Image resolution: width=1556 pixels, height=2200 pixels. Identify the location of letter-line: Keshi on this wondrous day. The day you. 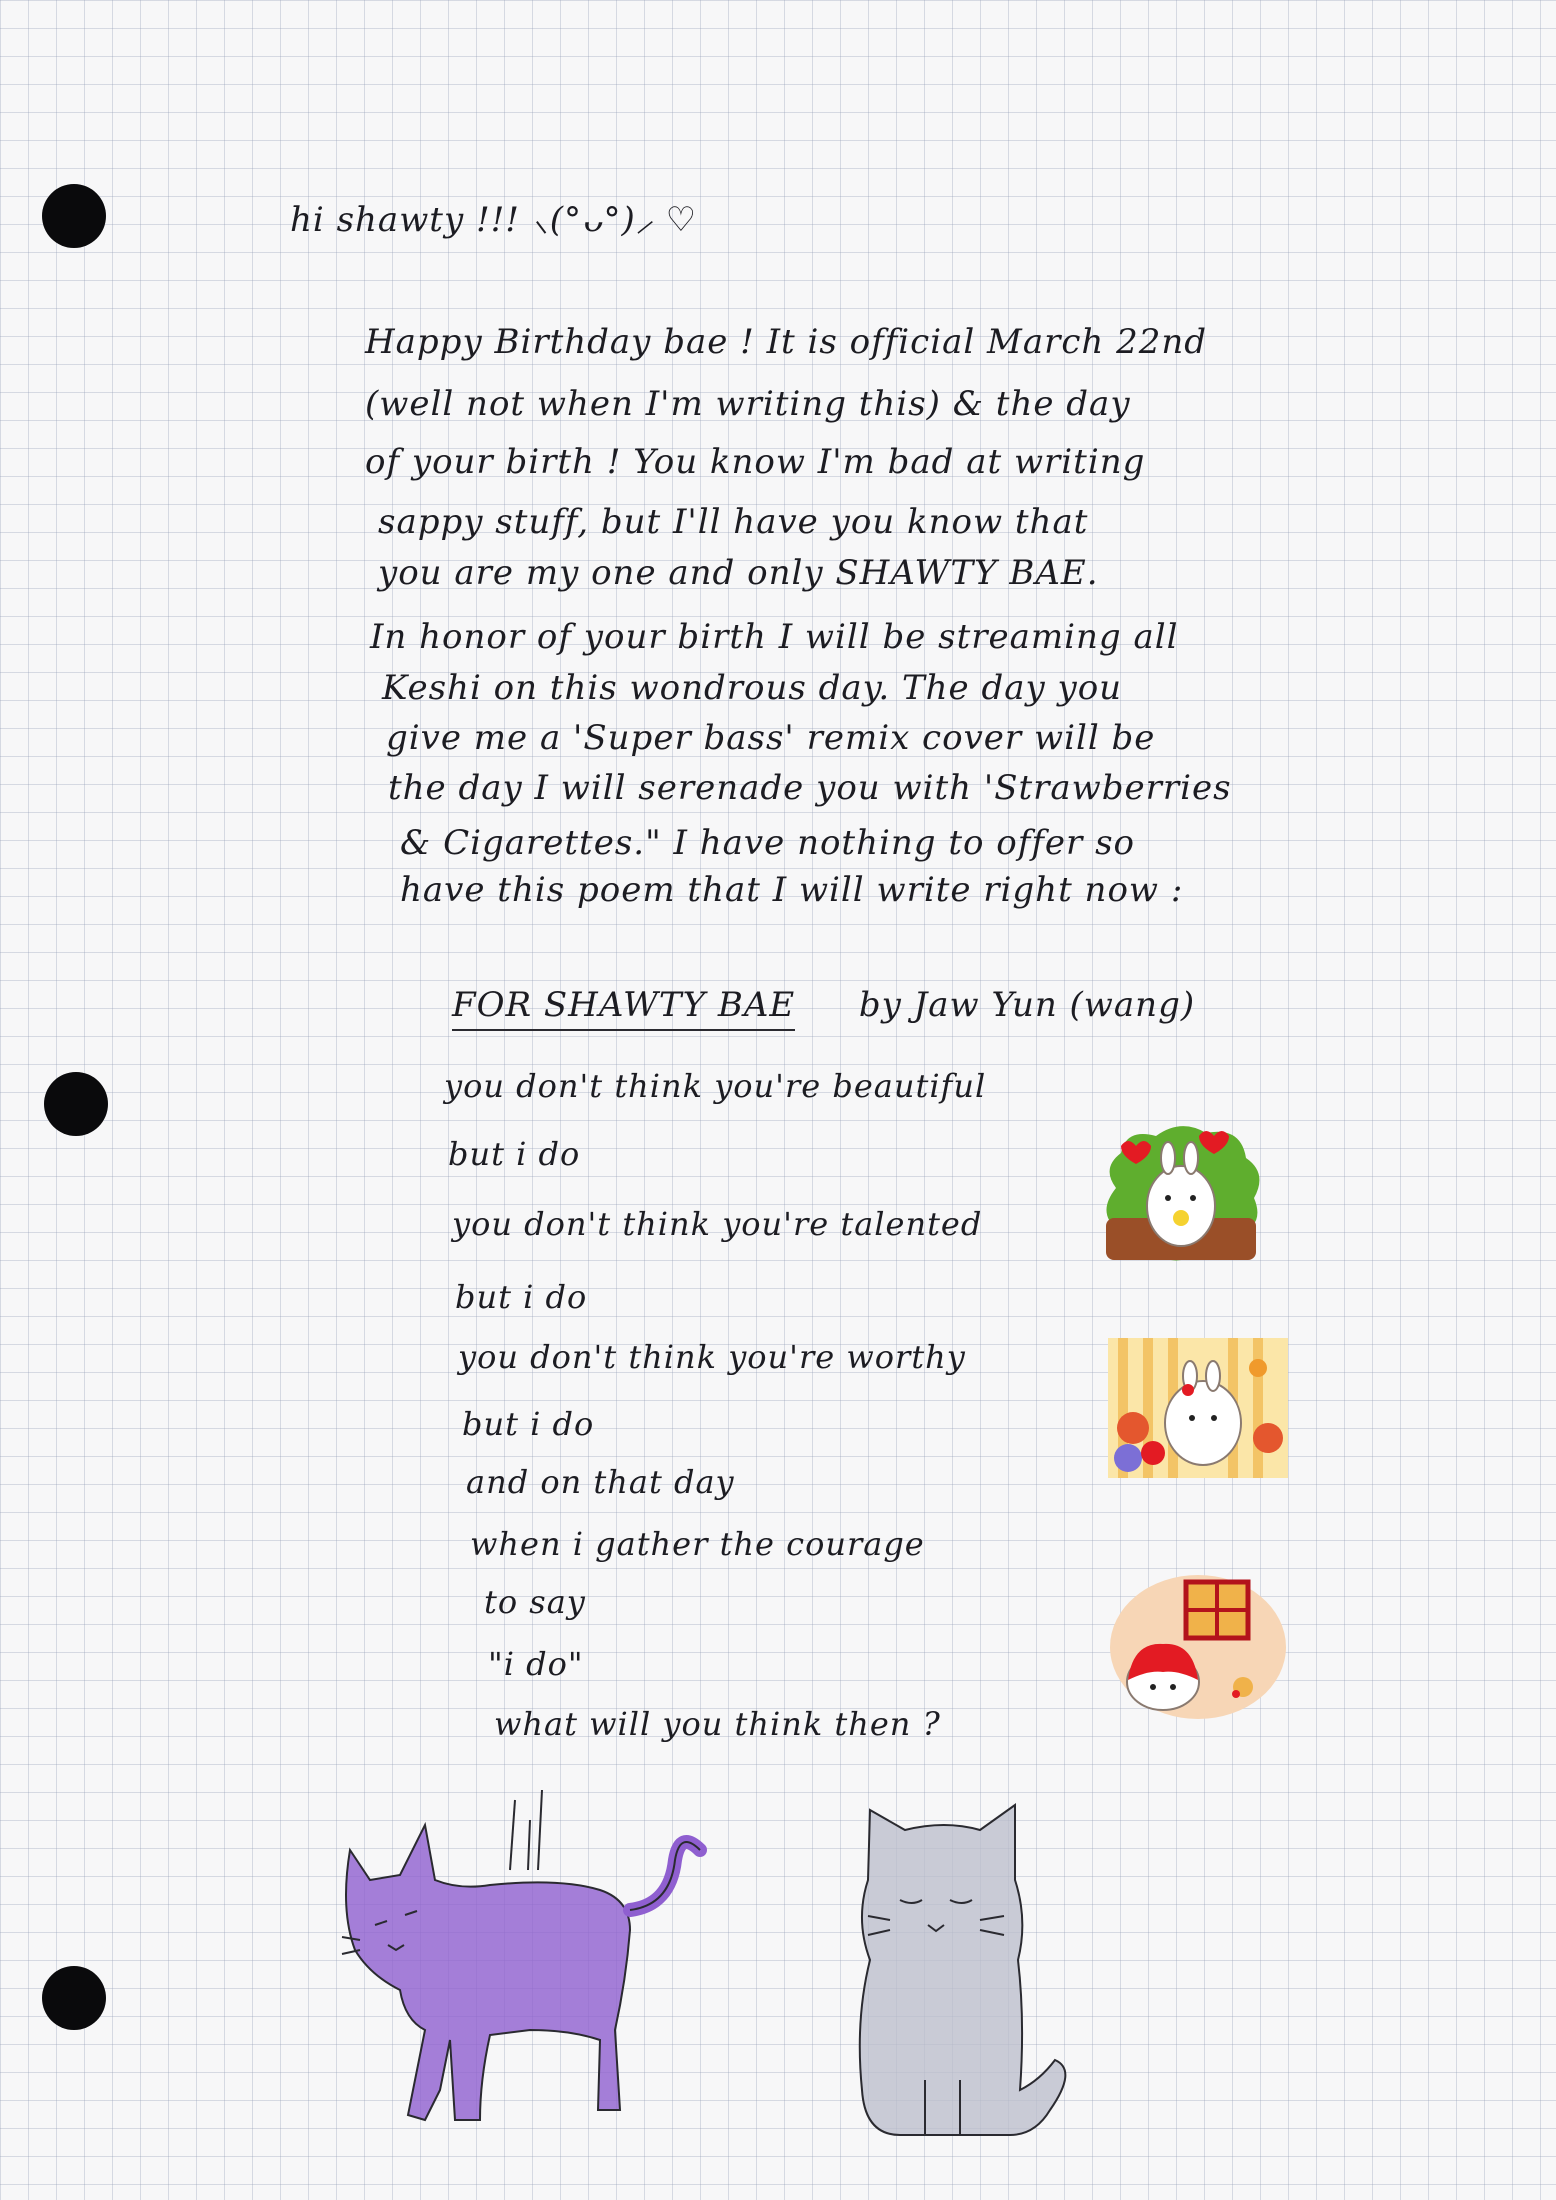
(752, 688).